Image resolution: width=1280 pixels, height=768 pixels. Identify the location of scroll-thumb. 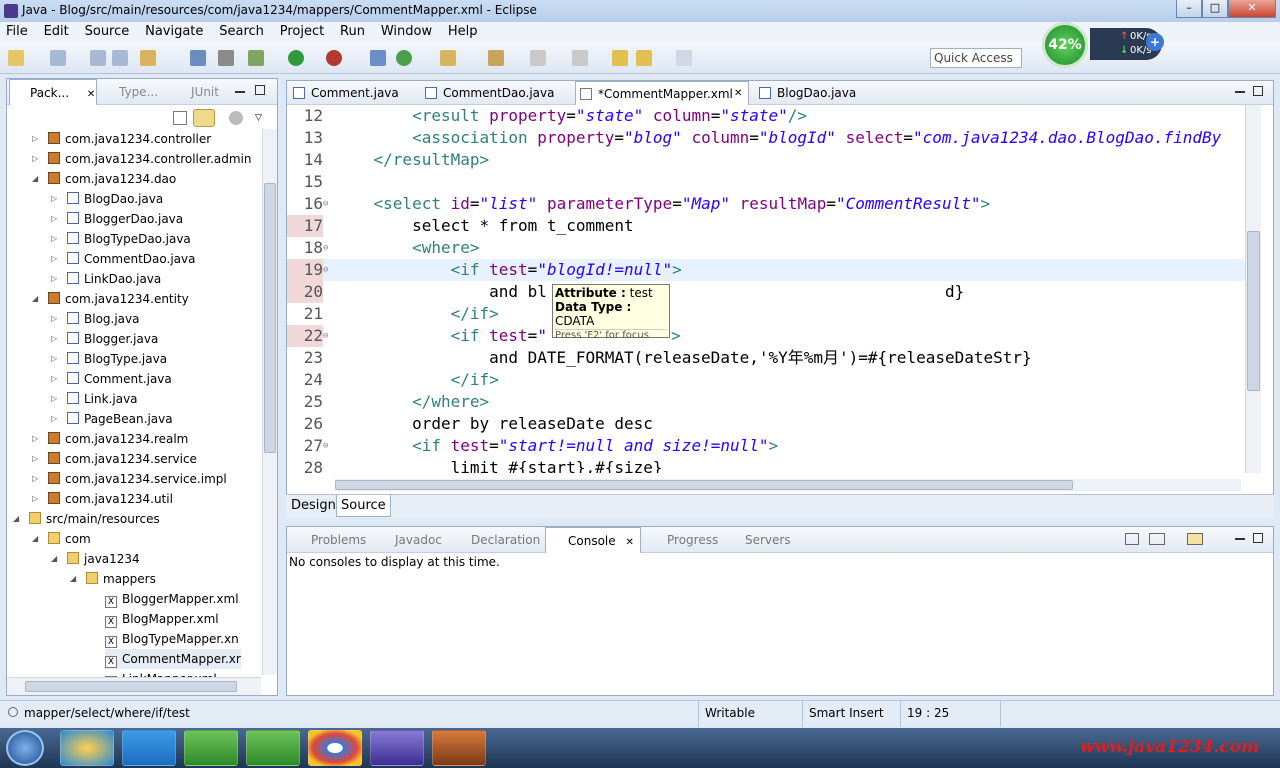
(1253, 311).